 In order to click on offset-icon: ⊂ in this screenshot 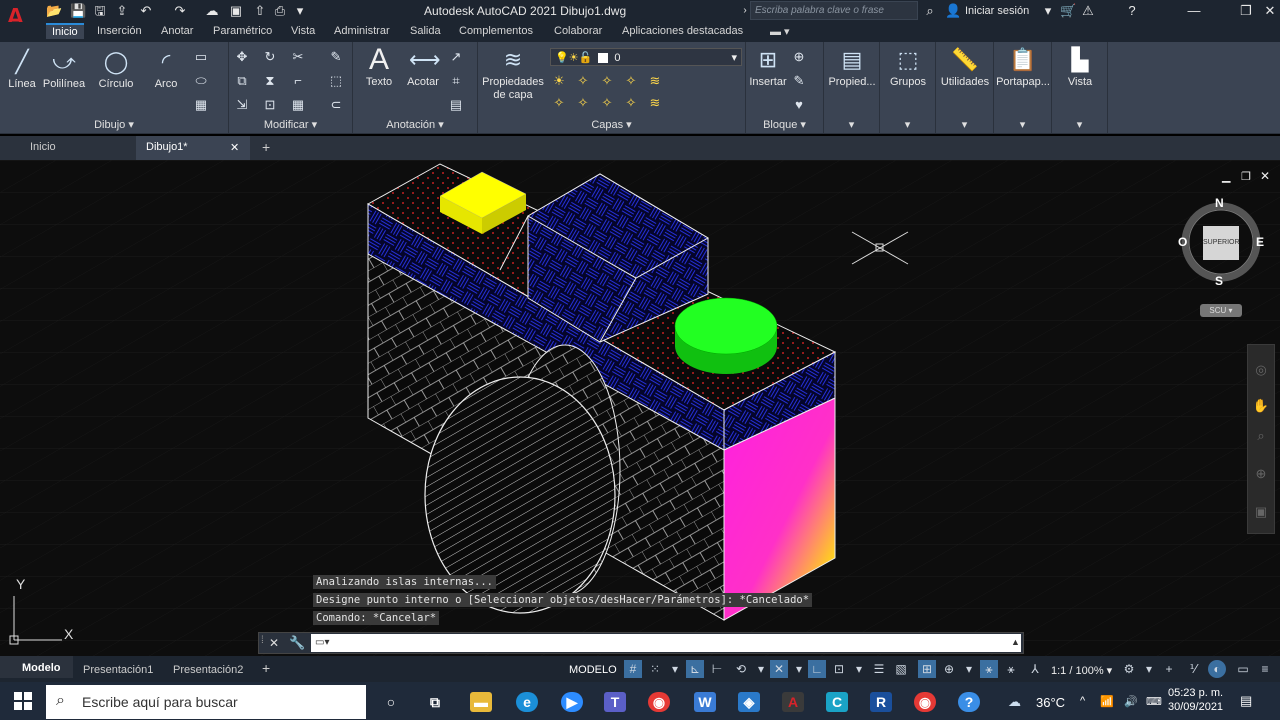, I will do `click(336, 105)`.